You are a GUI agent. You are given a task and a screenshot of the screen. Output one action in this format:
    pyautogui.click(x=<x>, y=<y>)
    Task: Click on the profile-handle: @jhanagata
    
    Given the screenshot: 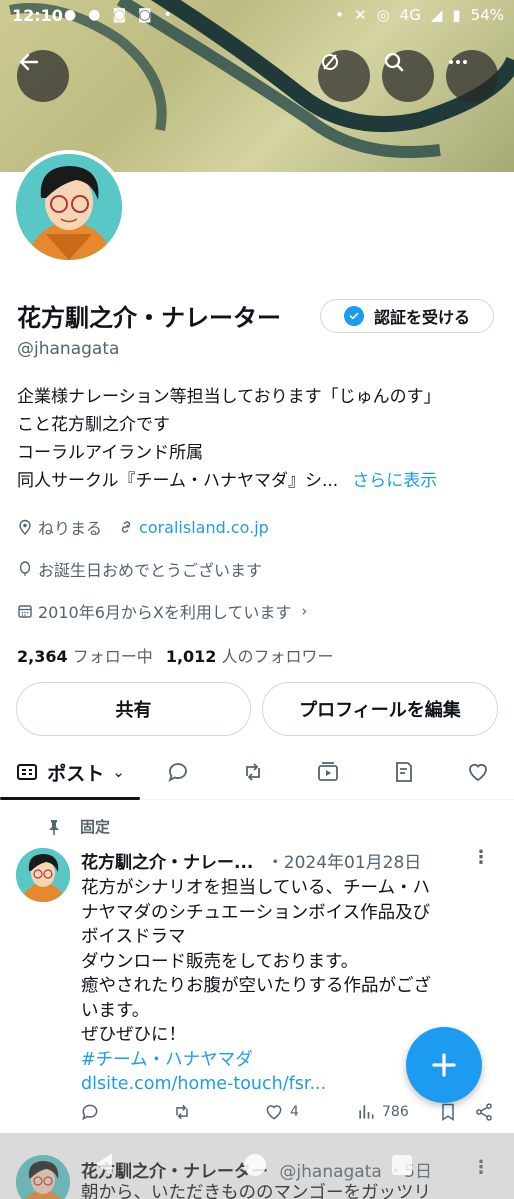 What is the action you would take?
    pyautogui.click(x=68, y=349)
    